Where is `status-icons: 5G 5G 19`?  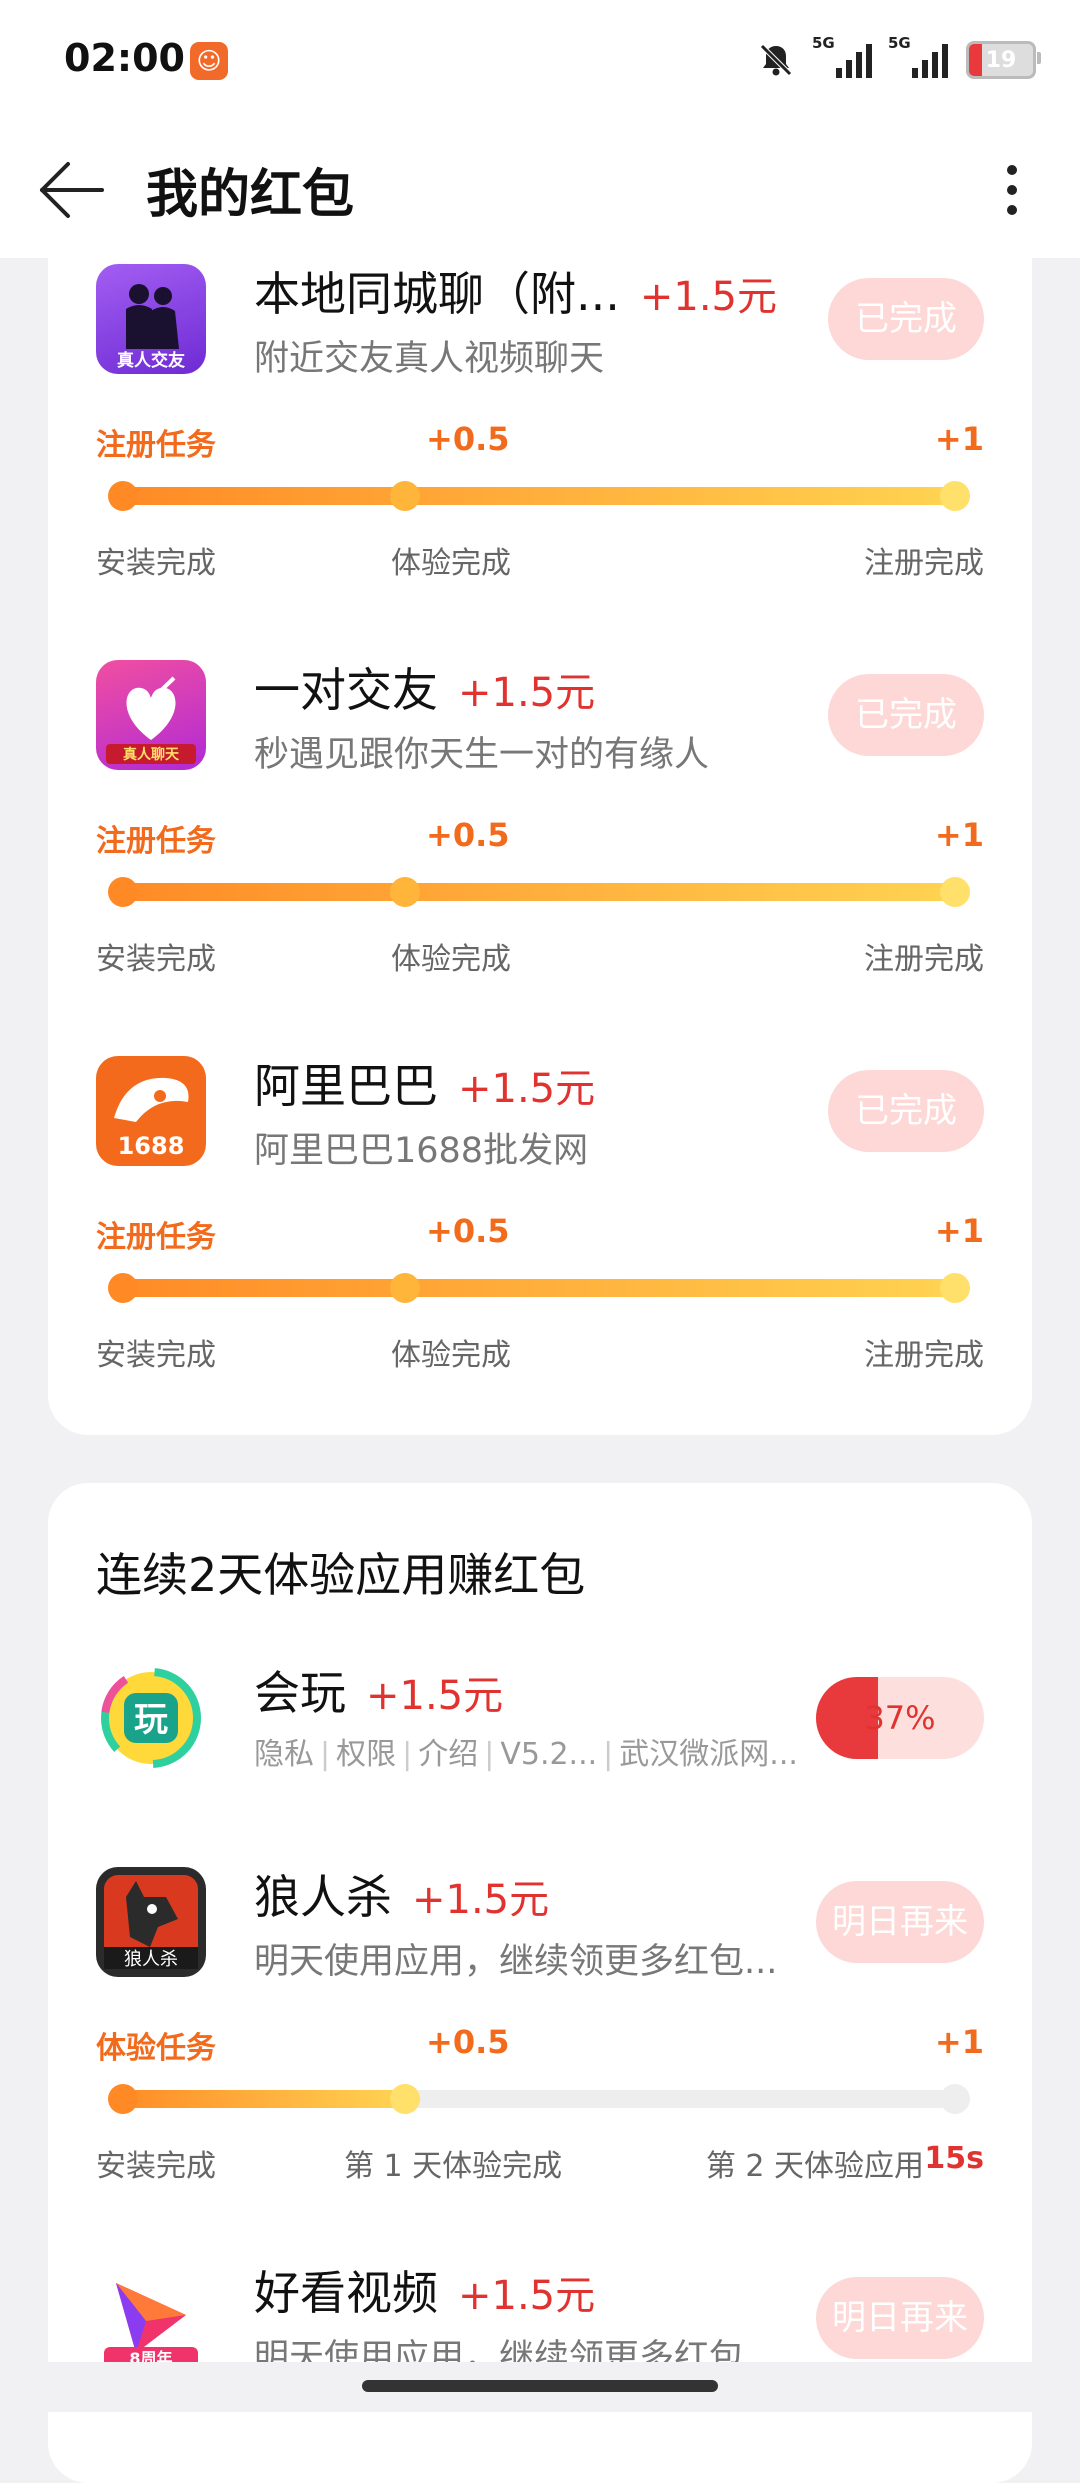
status-icons: 5G 5G 19 is located at coordinates (898, 58).